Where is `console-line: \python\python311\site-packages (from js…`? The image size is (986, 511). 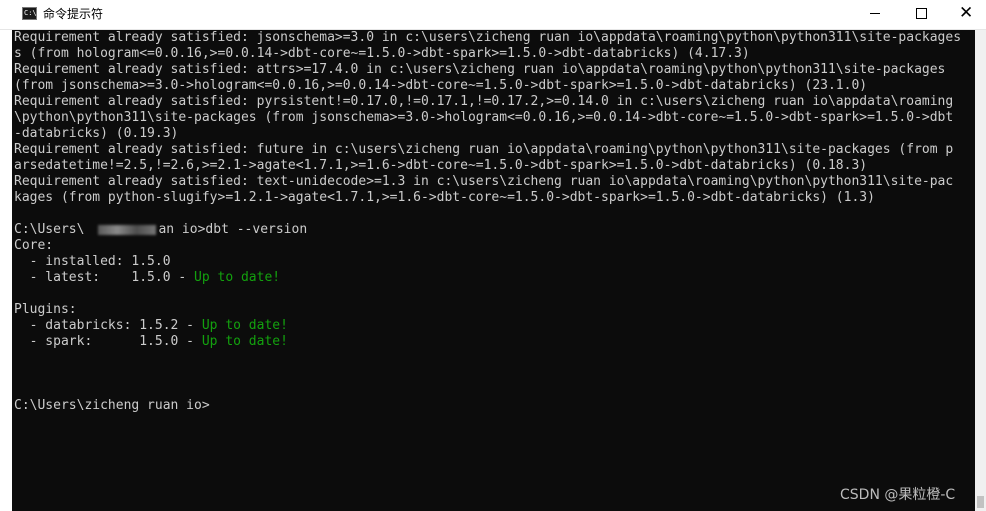 console-line: \python\python311\site-packages (from js… is located at coordinates (487, 118).